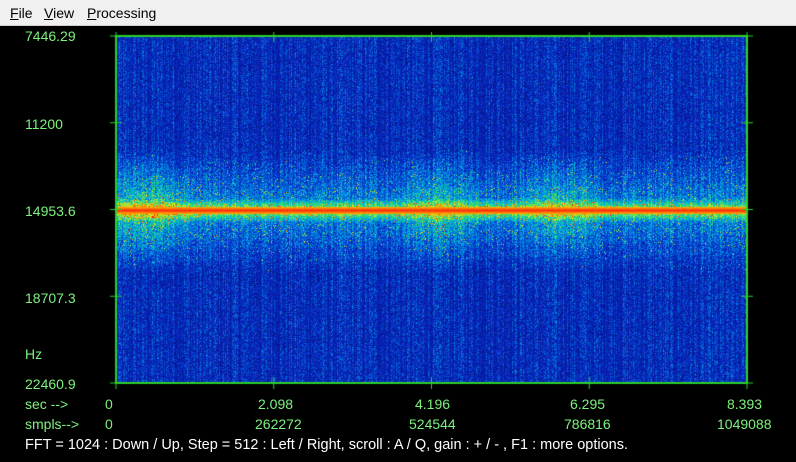  What do you see at coordinates (121, 13) in the screenshot?
I see `menu-processing: Processing` at bounding box center [121, 13].